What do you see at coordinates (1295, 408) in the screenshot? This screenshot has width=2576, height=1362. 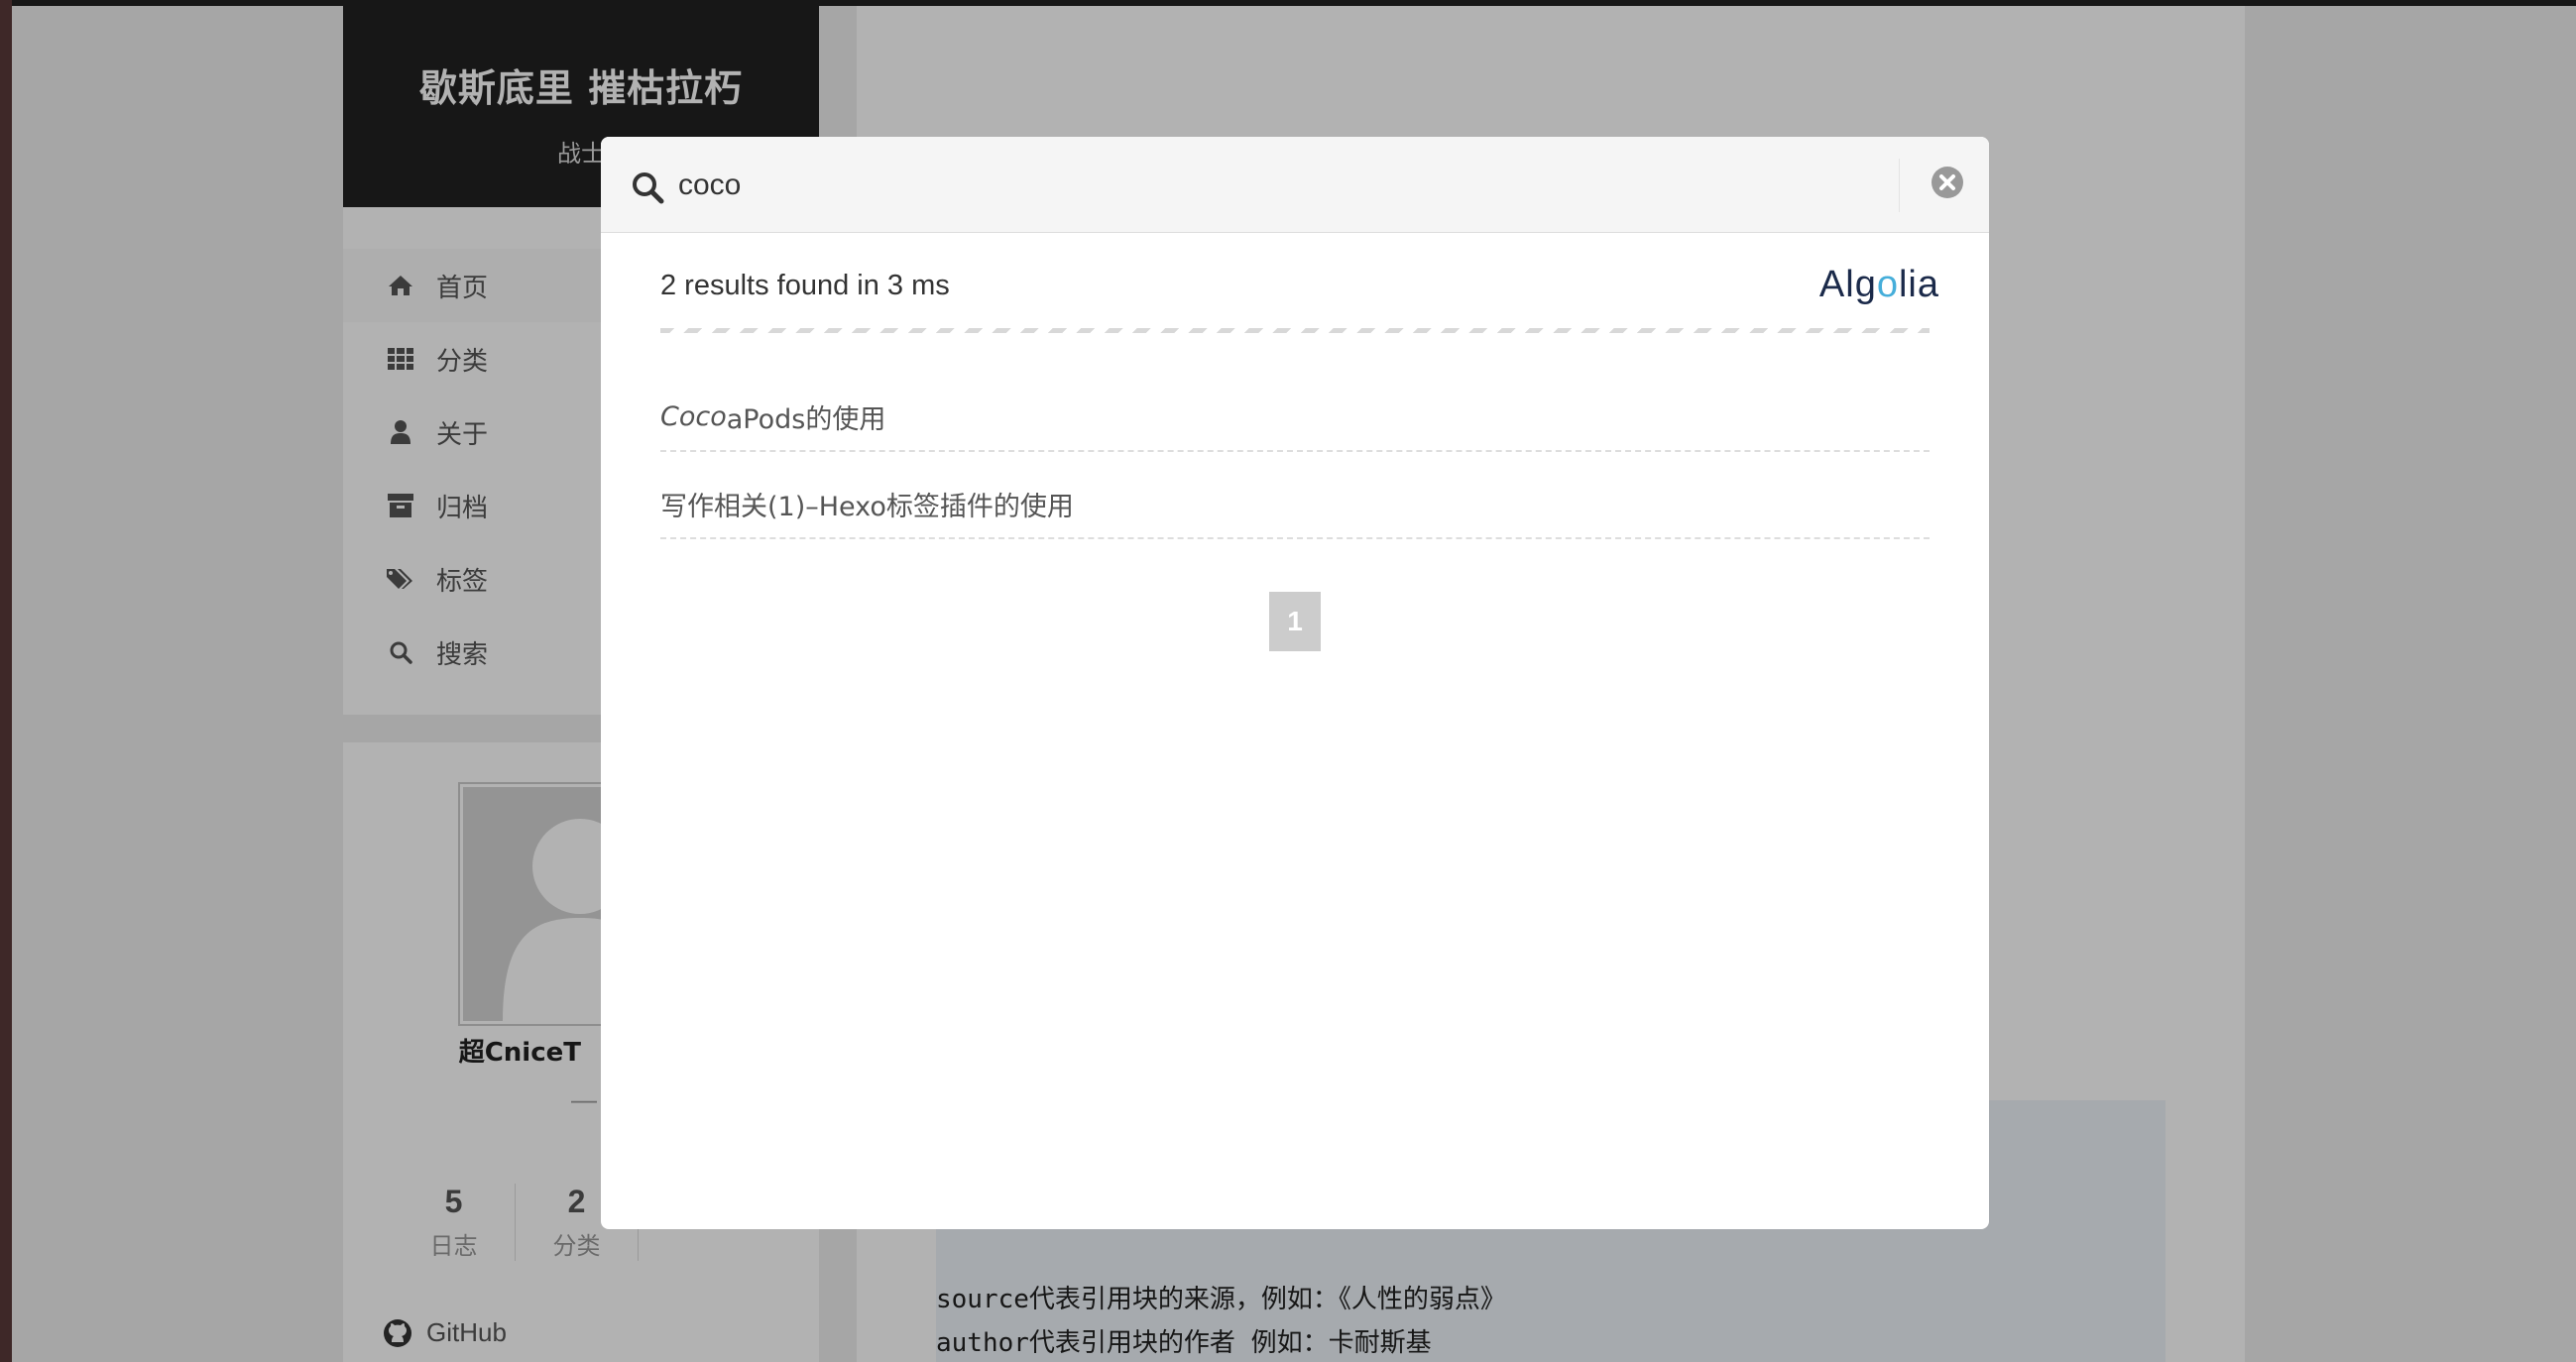 I see `search-result: Coco aPods的使用` at bounding box center [1295, 408].